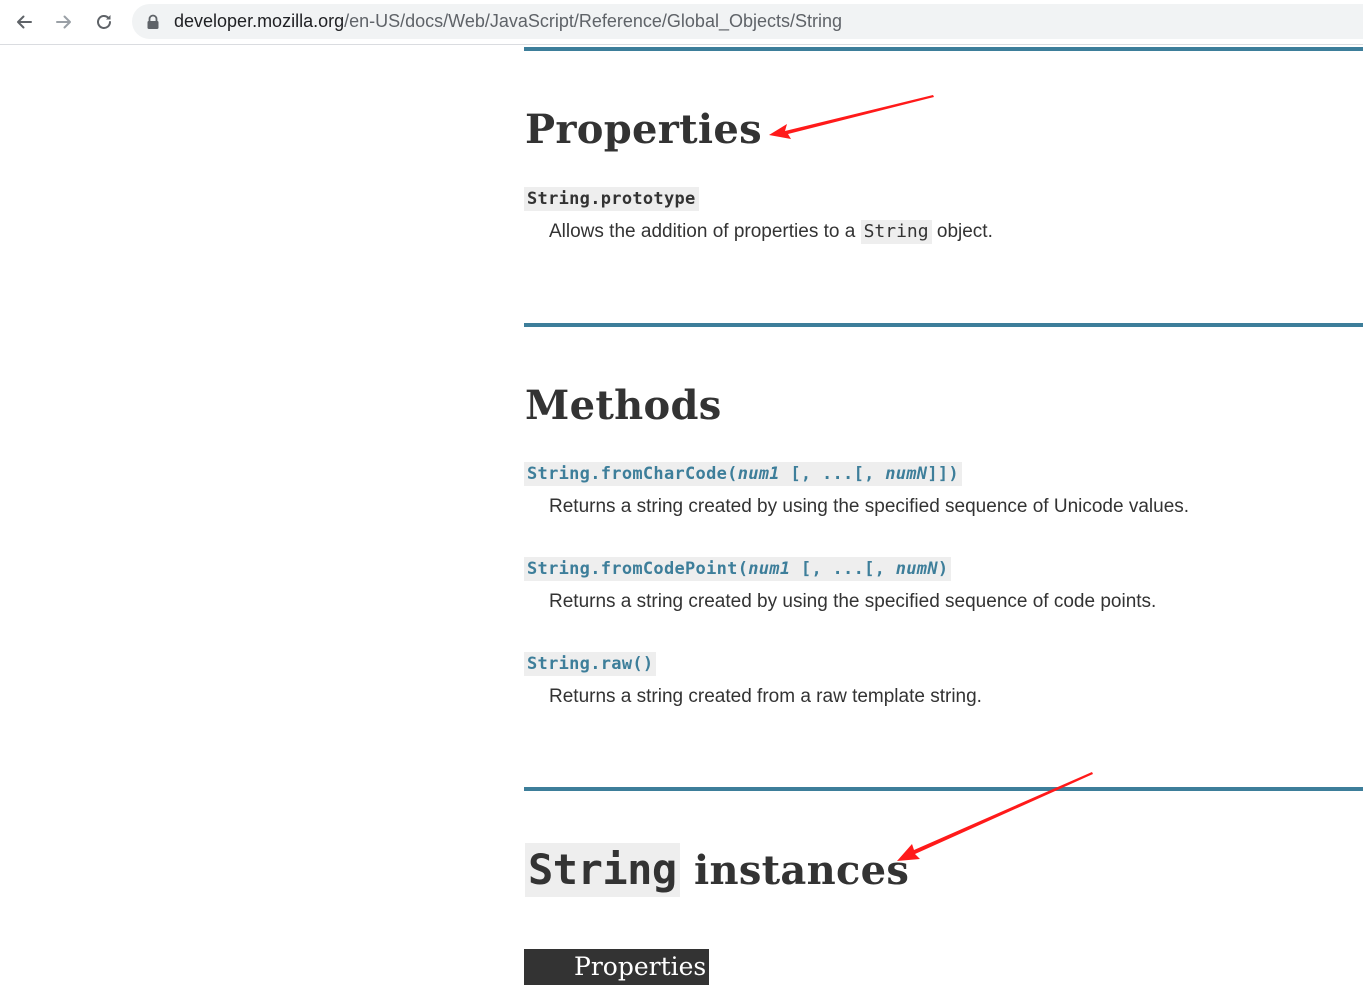 The height and width of the screenshot is (997, 1363). What do you see at coordinates (638, 569) in the screenshot?
I see `method-name: String.fromCodePoint(` at bounding box center [638, 569].